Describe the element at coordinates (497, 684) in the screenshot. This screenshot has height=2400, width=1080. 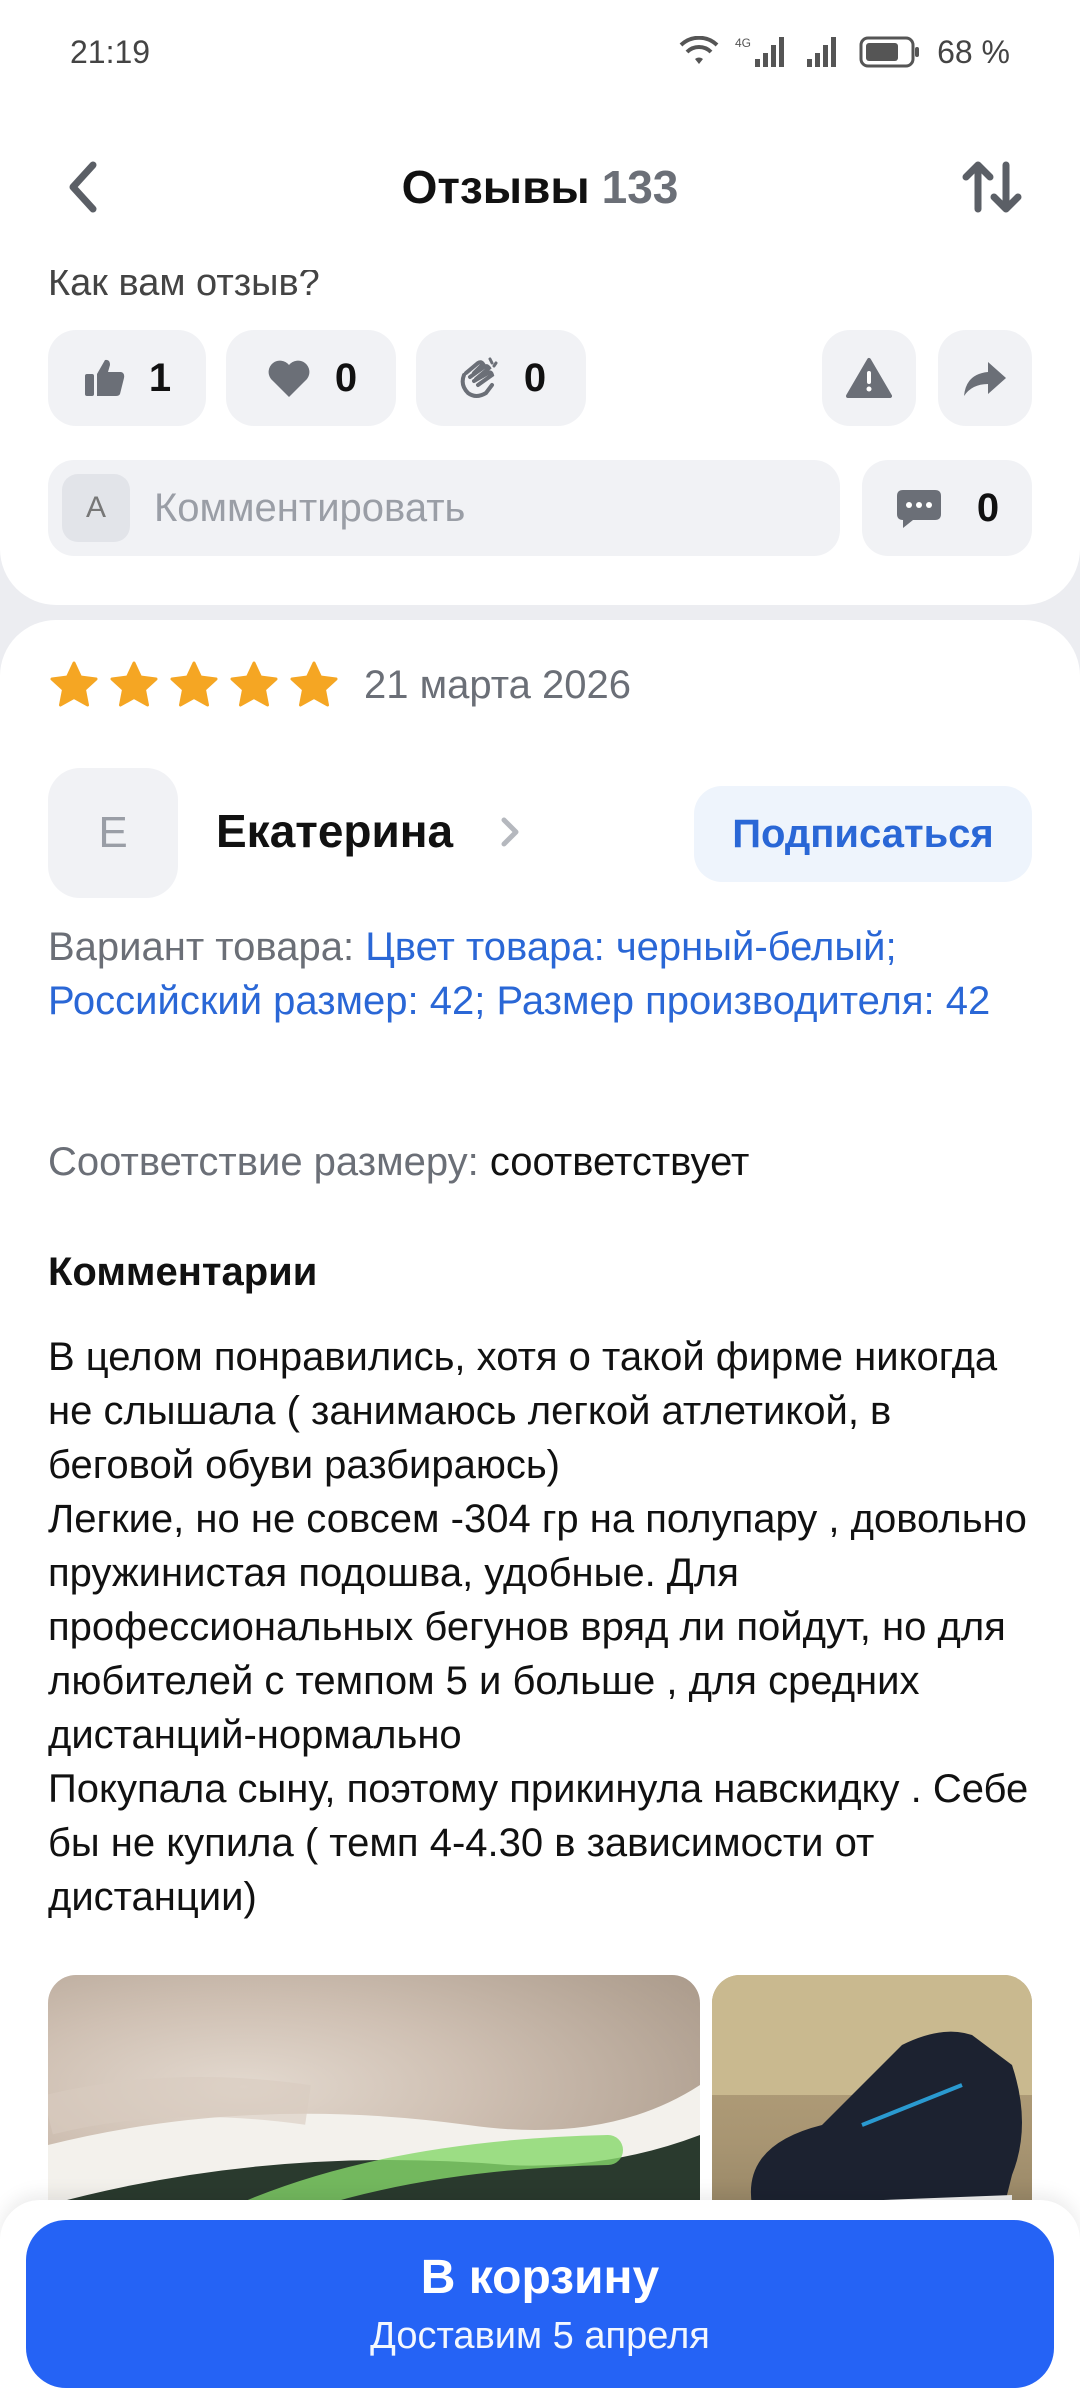
I see `review-date: 21 марта 2026` at that location.